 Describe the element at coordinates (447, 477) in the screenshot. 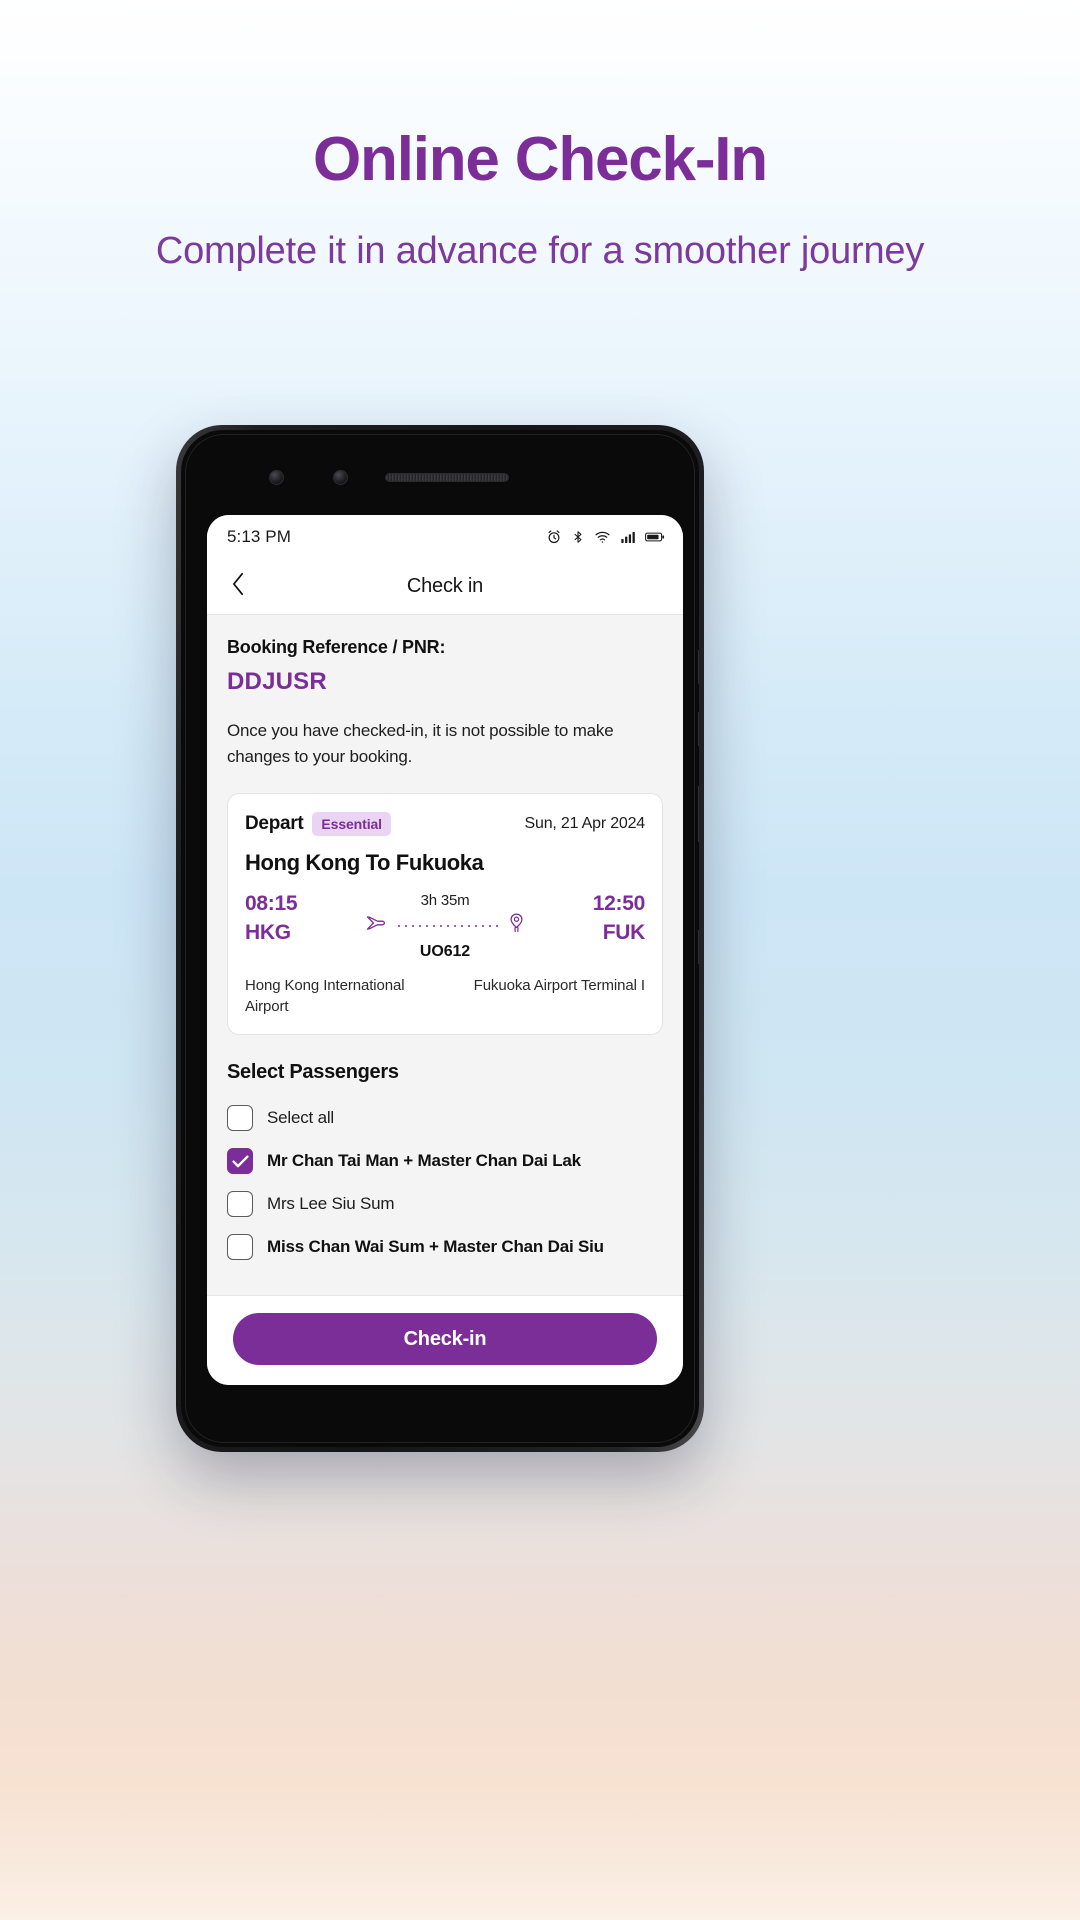

I see `earpiece-speaker` at that location.